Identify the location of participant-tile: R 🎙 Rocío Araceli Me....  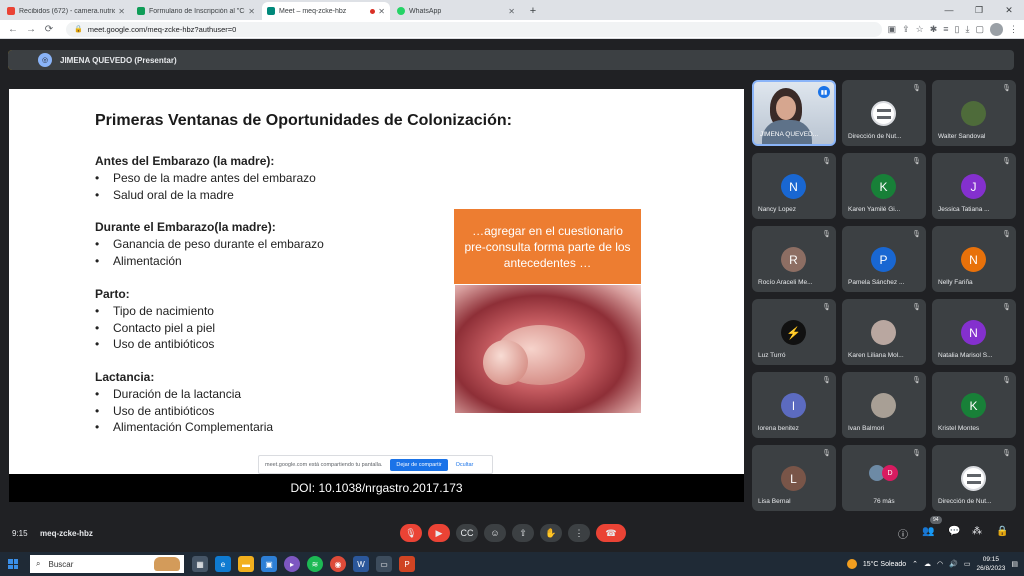
(794, 259).